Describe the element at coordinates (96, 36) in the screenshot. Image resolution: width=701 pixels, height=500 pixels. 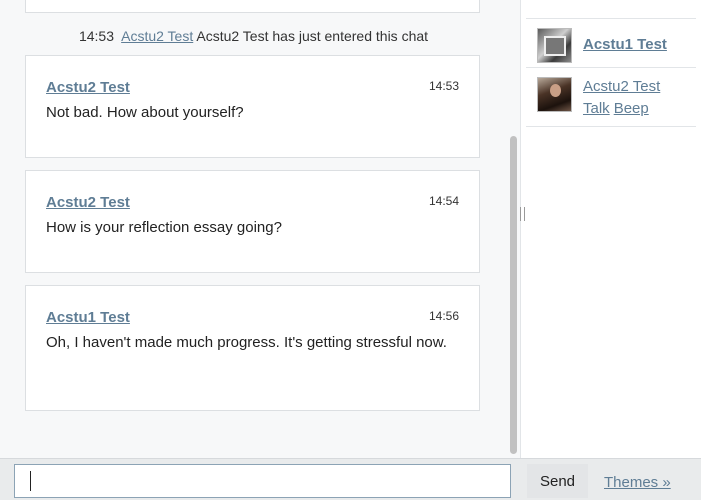
I see `system-message-time: 14:53` at that location.